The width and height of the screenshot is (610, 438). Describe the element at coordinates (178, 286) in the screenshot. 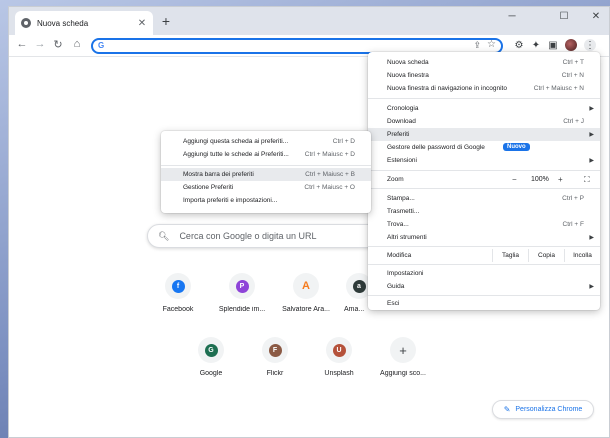

I see `facebook-icon: f` at that location.